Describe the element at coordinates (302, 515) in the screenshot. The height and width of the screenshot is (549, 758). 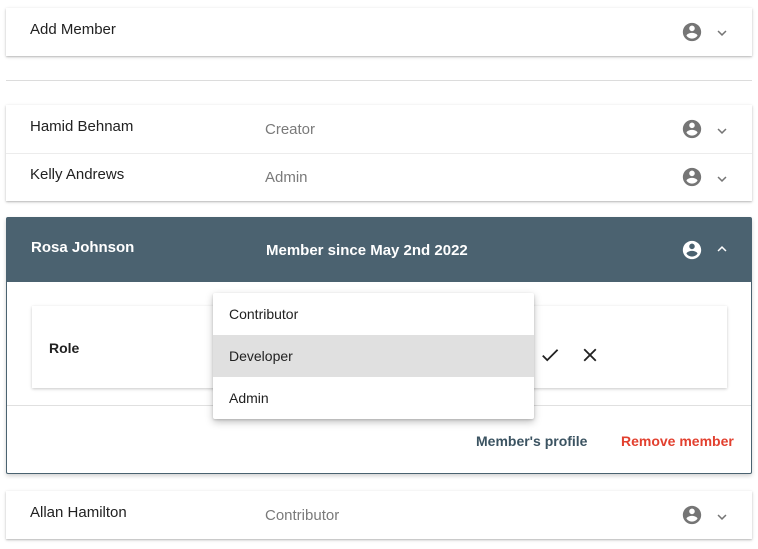
I see `member-role: Contributor` at that location.